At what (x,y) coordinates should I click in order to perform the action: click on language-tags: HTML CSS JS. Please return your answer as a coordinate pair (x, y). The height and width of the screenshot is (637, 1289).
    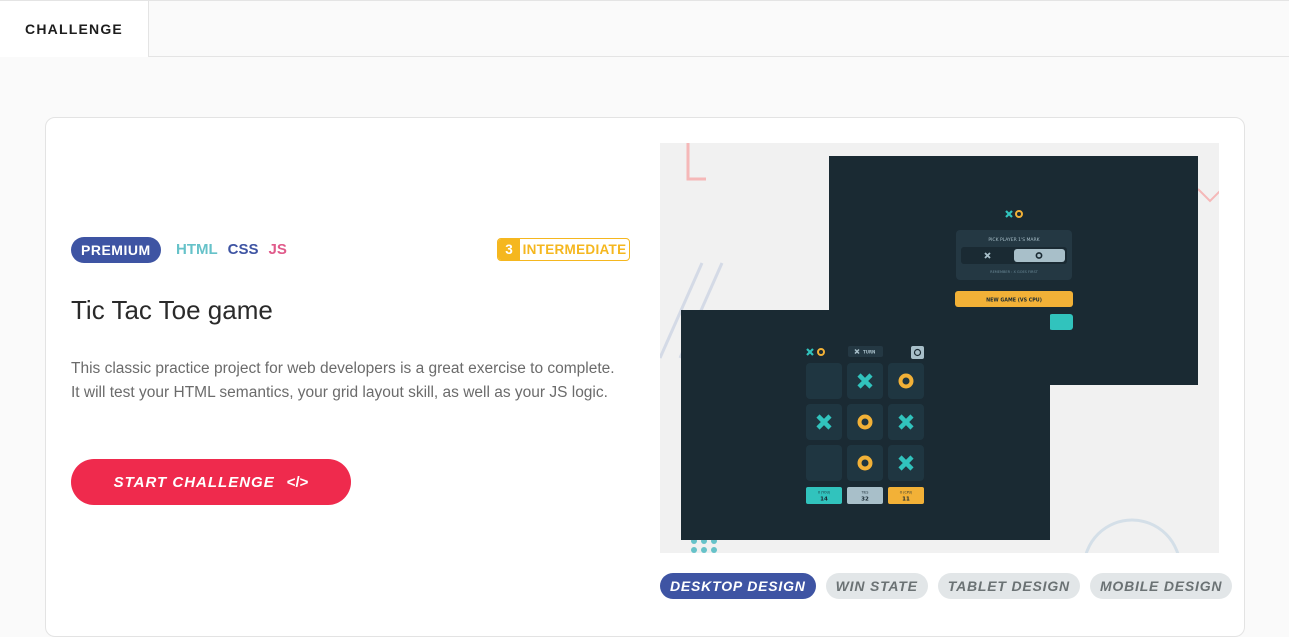
    Looking at the image, I should click on (231, 249).